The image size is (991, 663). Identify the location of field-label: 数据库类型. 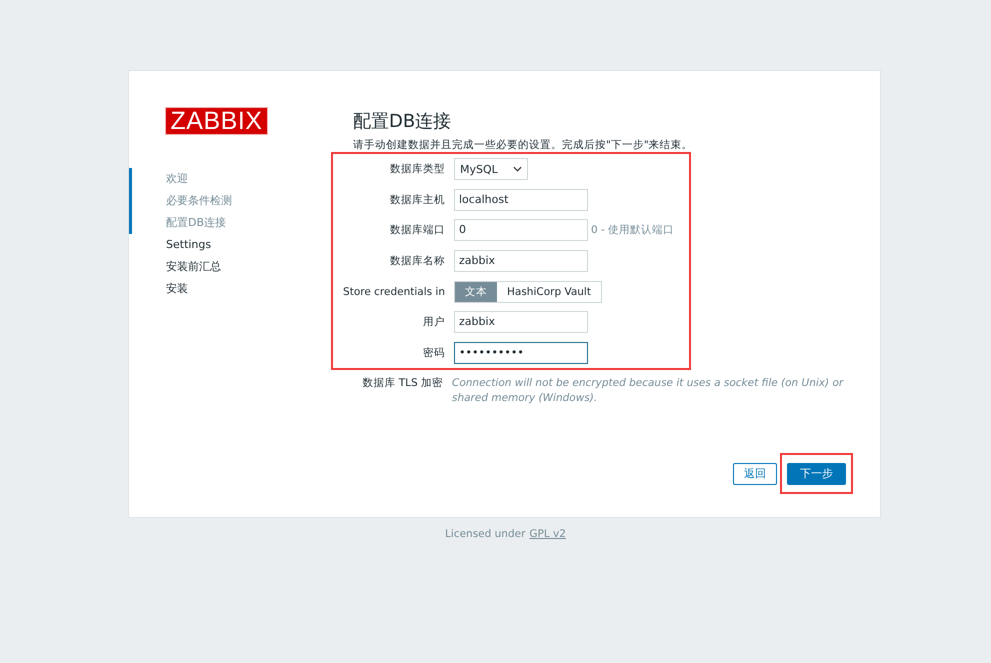
(417, 169).